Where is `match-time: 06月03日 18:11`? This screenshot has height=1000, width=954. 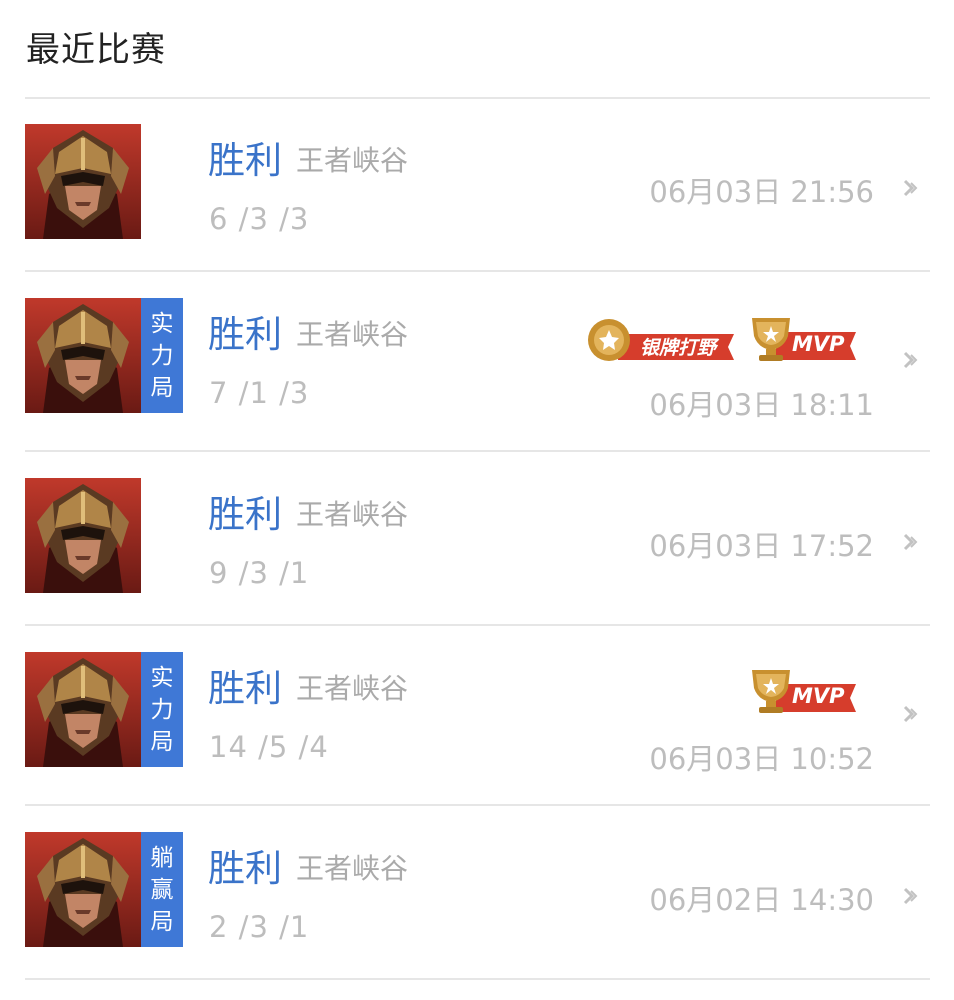 match-time: 06月03日 18:11 is located at coordinates (761, 405).